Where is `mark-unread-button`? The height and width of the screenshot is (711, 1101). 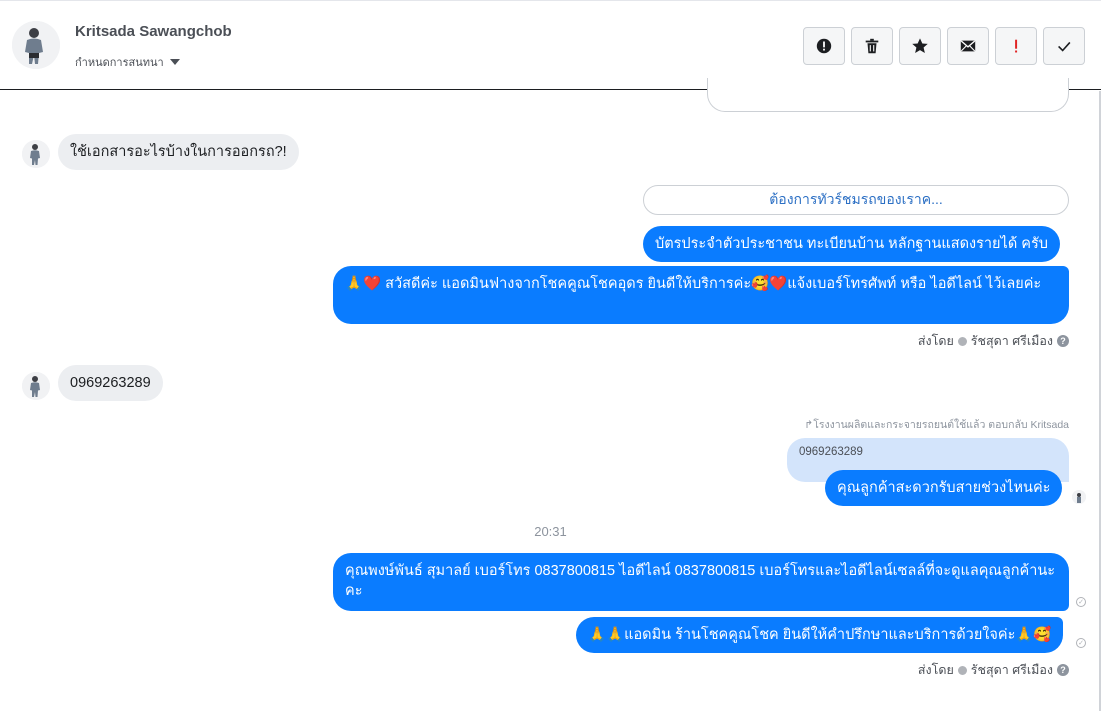 mark-unread-button is located at coordinates (968, 46).